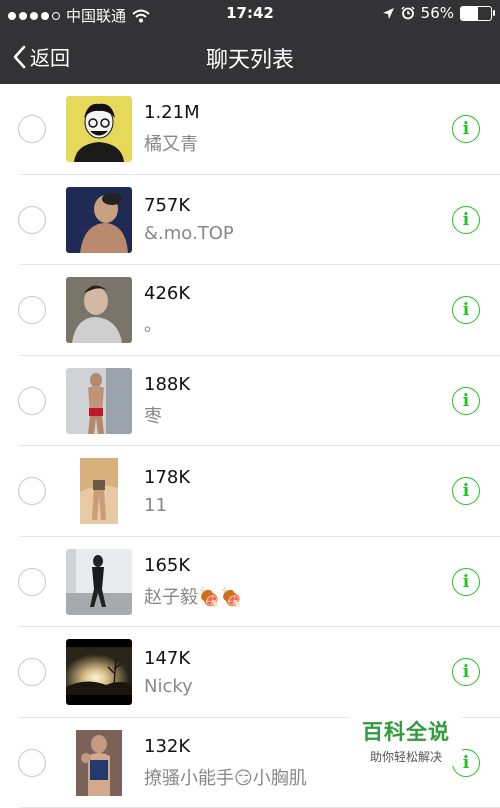  I want to click on chat-size: 426K, so click(298, 293).